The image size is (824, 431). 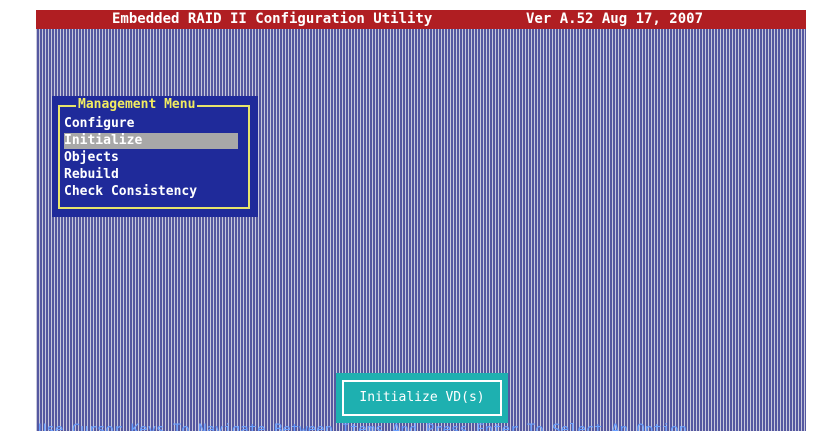 What do you see at coordinates (272, 19) in the screenshot?
I see `app-title: Embedded RAID II Configuration Utility` at bounding box center [272, 19].